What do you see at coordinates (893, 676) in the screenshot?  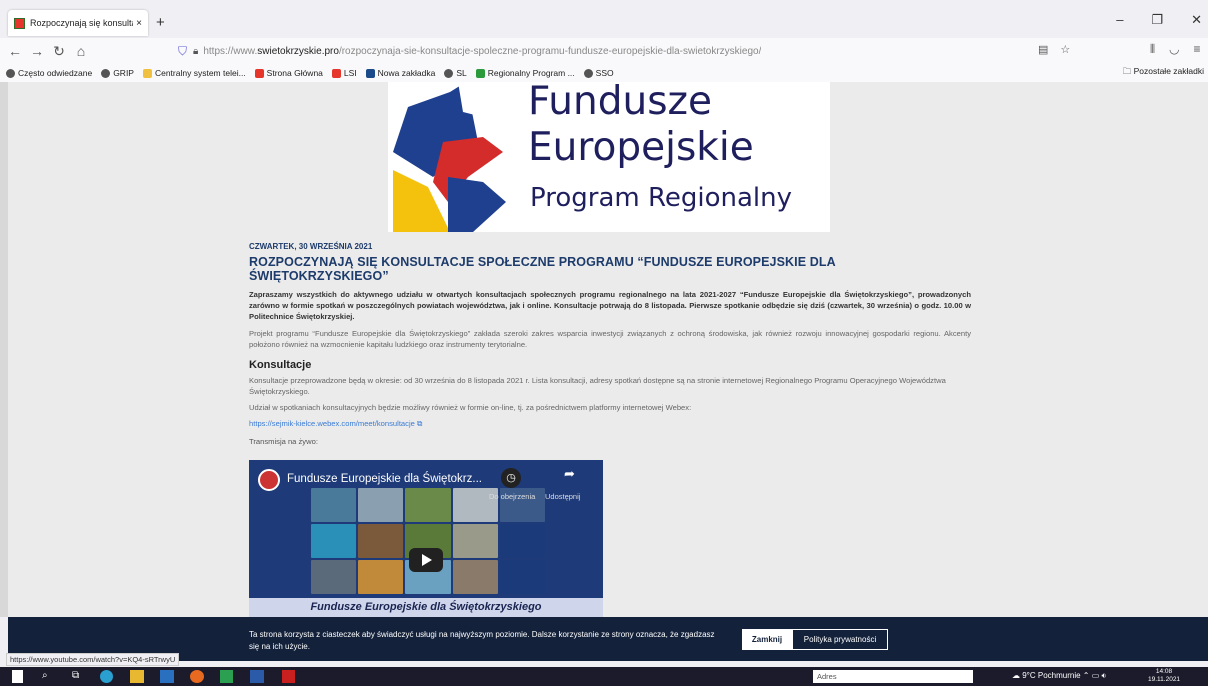 I see `address-toolbar: Adres` at bounding box center [893, 676].